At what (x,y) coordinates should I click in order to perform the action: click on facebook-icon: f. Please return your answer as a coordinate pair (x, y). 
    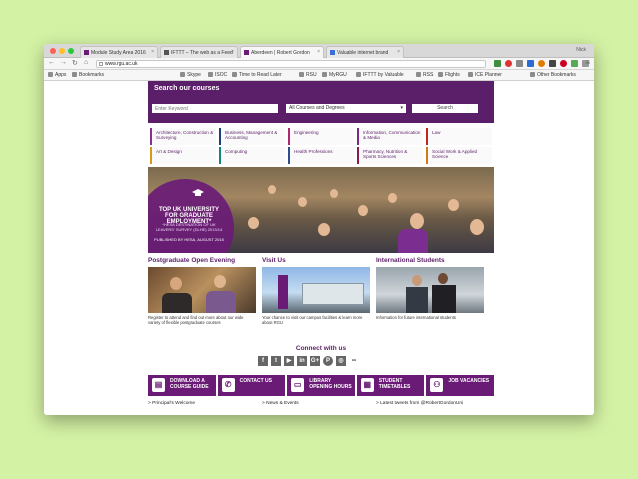
    Looking at the image, I should click on (263, 361).